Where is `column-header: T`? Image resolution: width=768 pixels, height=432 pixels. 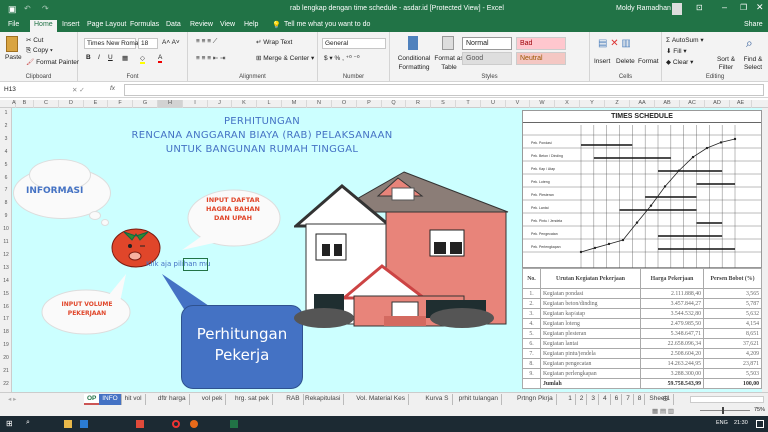
column-header: T is located at coordinates (468, 104).